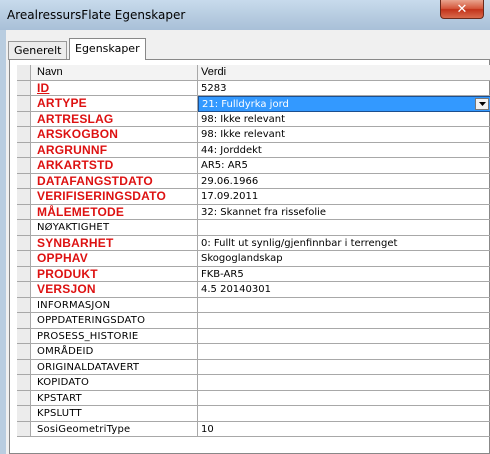 The width and height of the screenshot is (490, 454). I want to click on property-row: INFORMASJON, so click(253, 305).